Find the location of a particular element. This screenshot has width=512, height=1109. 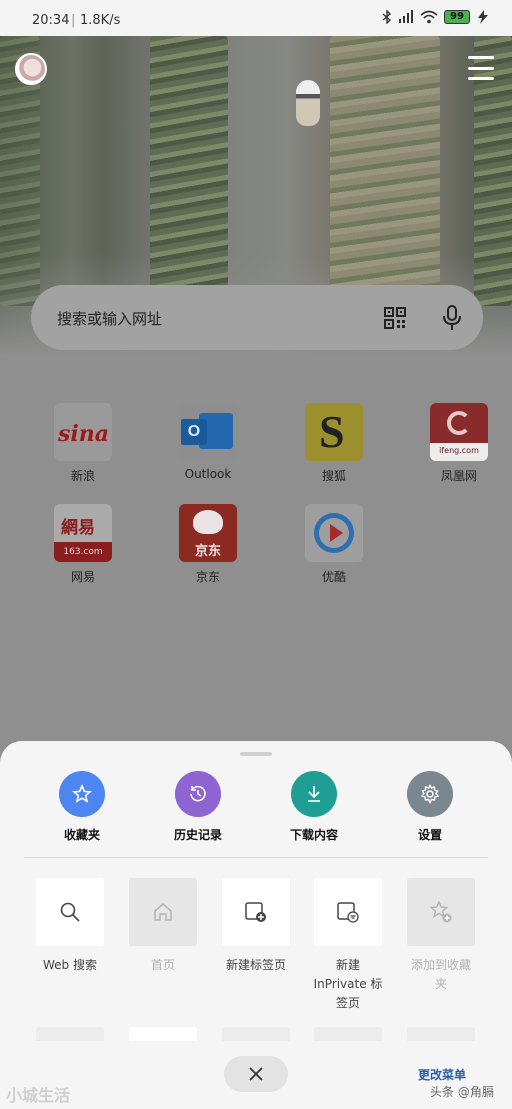

star-icon is located at coordinates (82, 793).